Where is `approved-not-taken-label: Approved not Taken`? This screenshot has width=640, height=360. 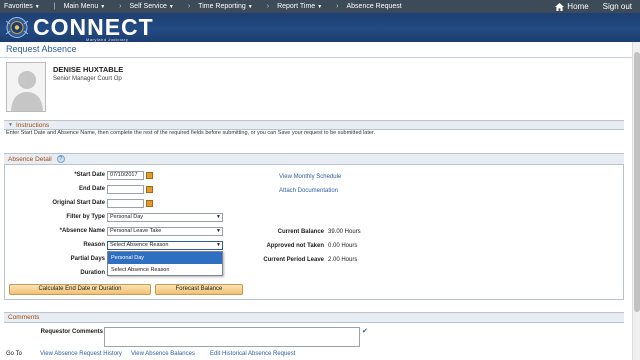
approved-not-taken-label: Approved not Taken is located at coordinates (295, 246).